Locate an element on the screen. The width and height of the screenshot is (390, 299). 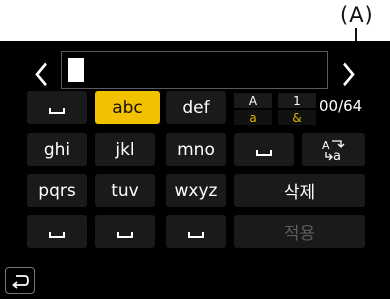
number-mode-button: 1 is located at coordinates (297, 100).